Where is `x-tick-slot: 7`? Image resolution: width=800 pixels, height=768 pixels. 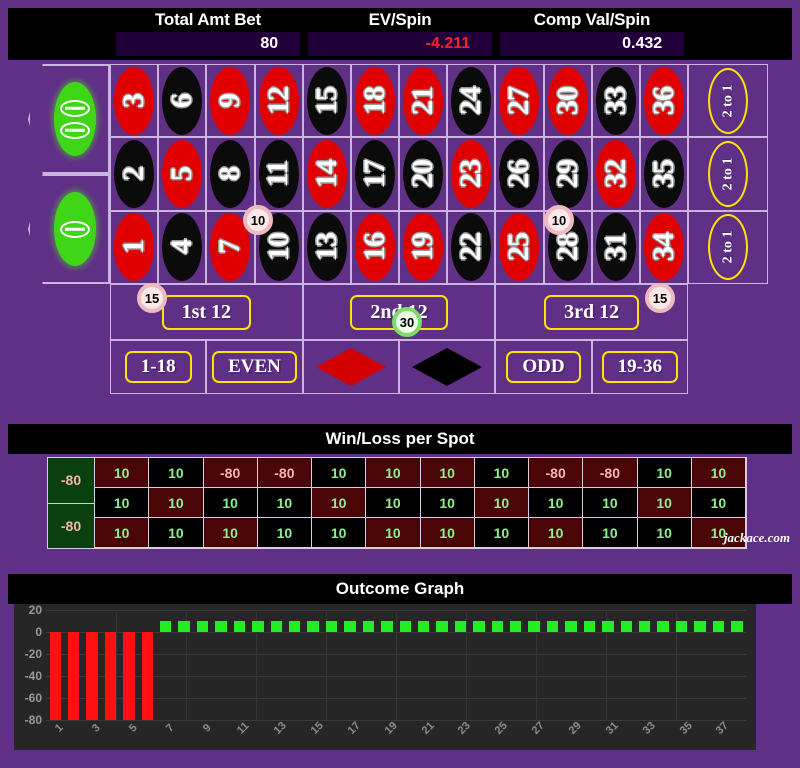 x-tick-slot: 7 is located at coordinates (167, 735).